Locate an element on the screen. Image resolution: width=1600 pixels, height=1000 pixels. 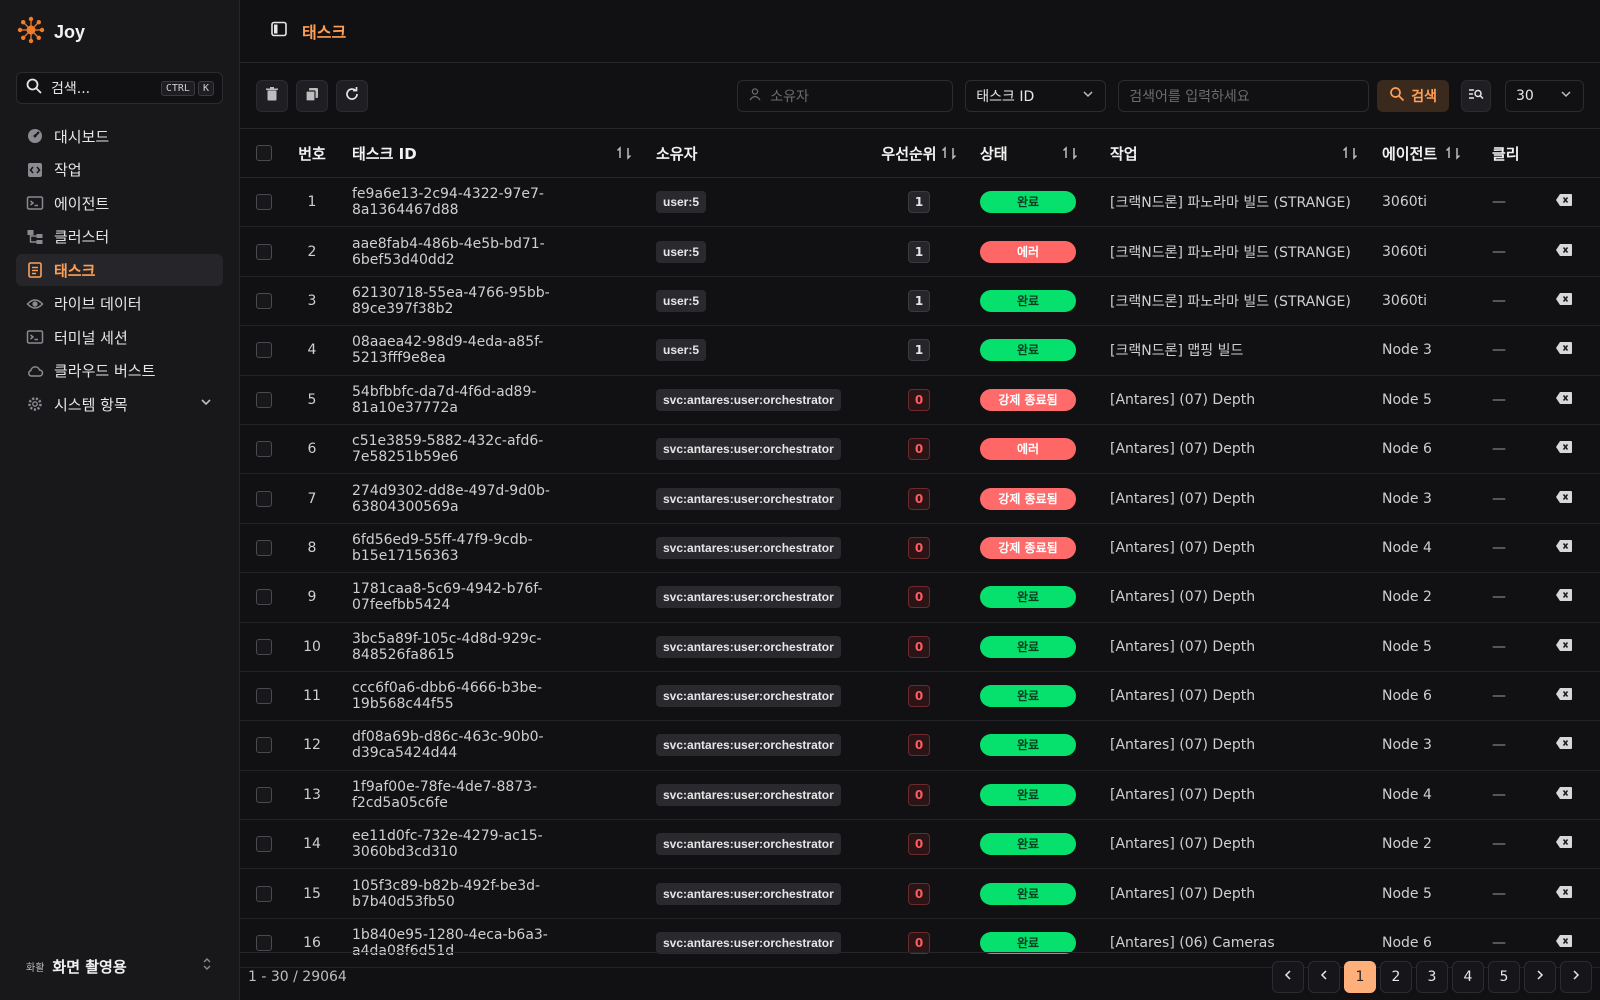
task-id: c51e3859-5882-432c-afd6-7e58251b59e6 is located at coordinates (492, 449).